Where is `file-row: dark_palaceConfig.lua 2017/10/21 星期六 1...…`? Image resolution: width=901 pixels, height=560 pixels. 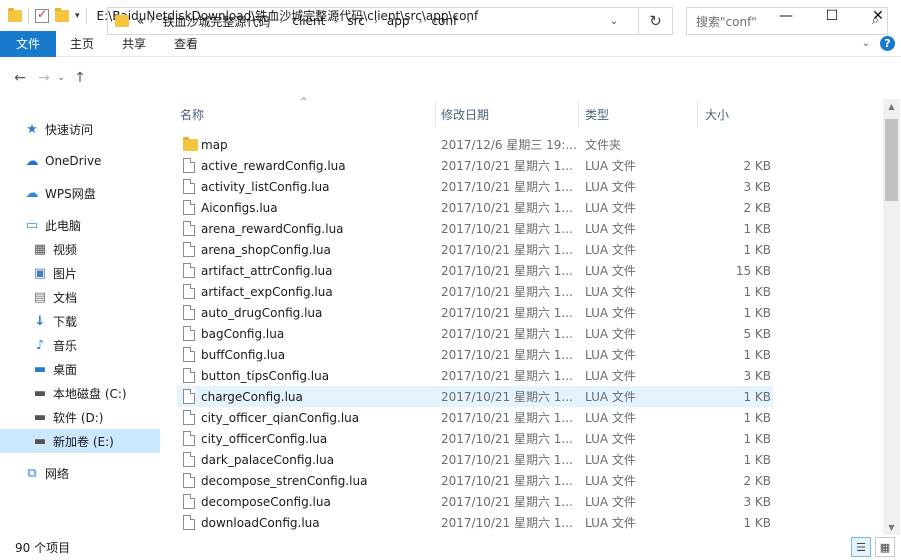 file-row: dark_palaceConfig.lua 2017/10/21 星期六 1...… is located at coordinates (475, 459).